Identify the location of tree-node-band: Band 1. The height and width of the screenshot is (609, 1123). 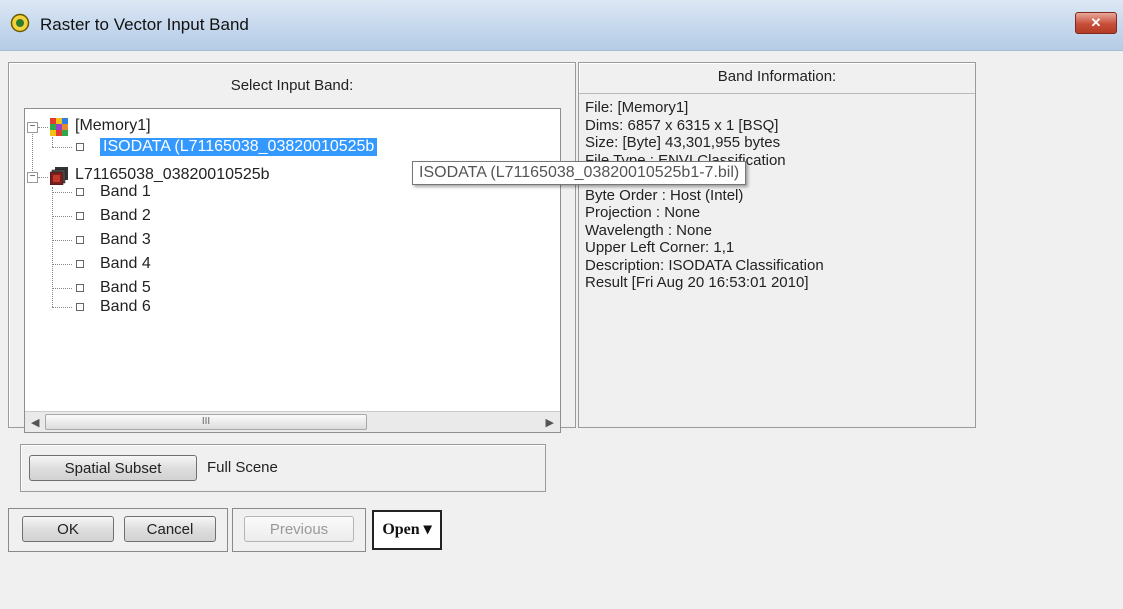
(125, 192).